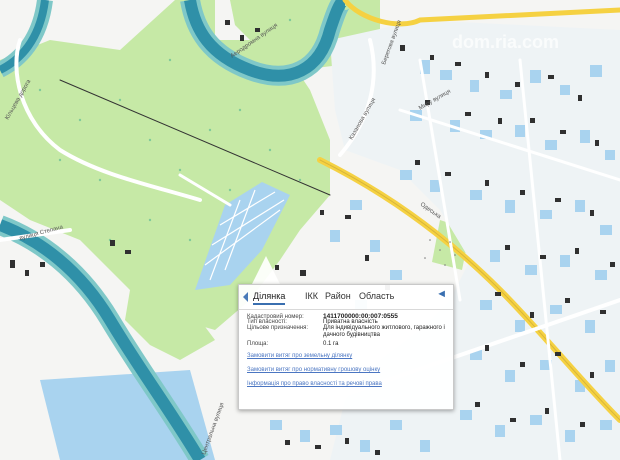  Describe the element at coordinates (278, 328) in the screenshot. I see `purpose-label: Цільове призначення:` at that location.